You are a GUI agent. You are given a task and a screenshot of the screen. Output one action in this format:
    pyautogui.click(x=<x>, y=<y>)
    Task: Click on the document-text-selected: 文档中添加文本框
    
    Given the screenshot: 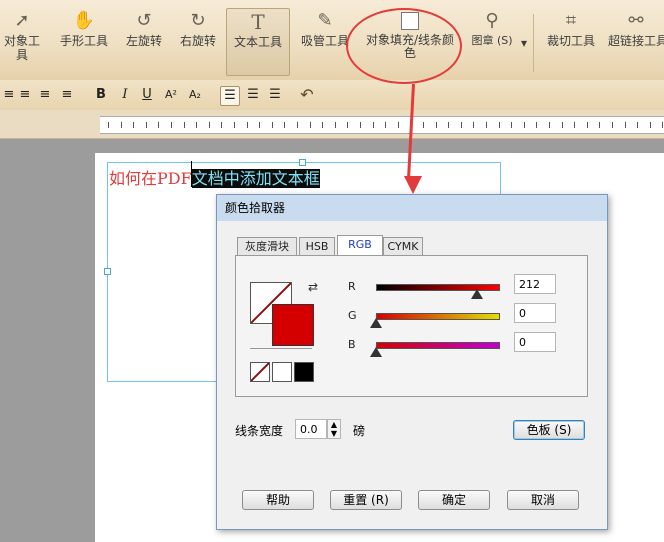 What is the action you would take?
    pyautogui.click(x=255, y=178)
    